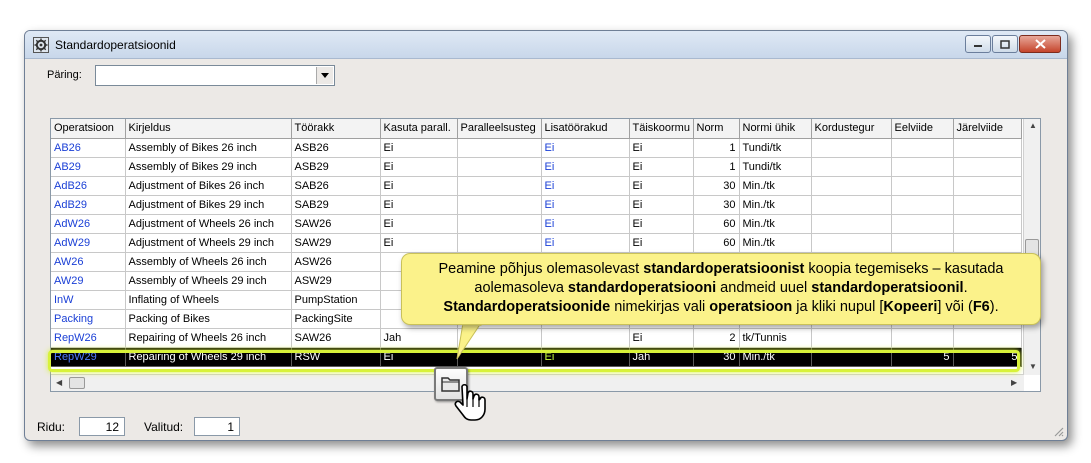  I want to click on table-cell: AW29, so click(88, 281).